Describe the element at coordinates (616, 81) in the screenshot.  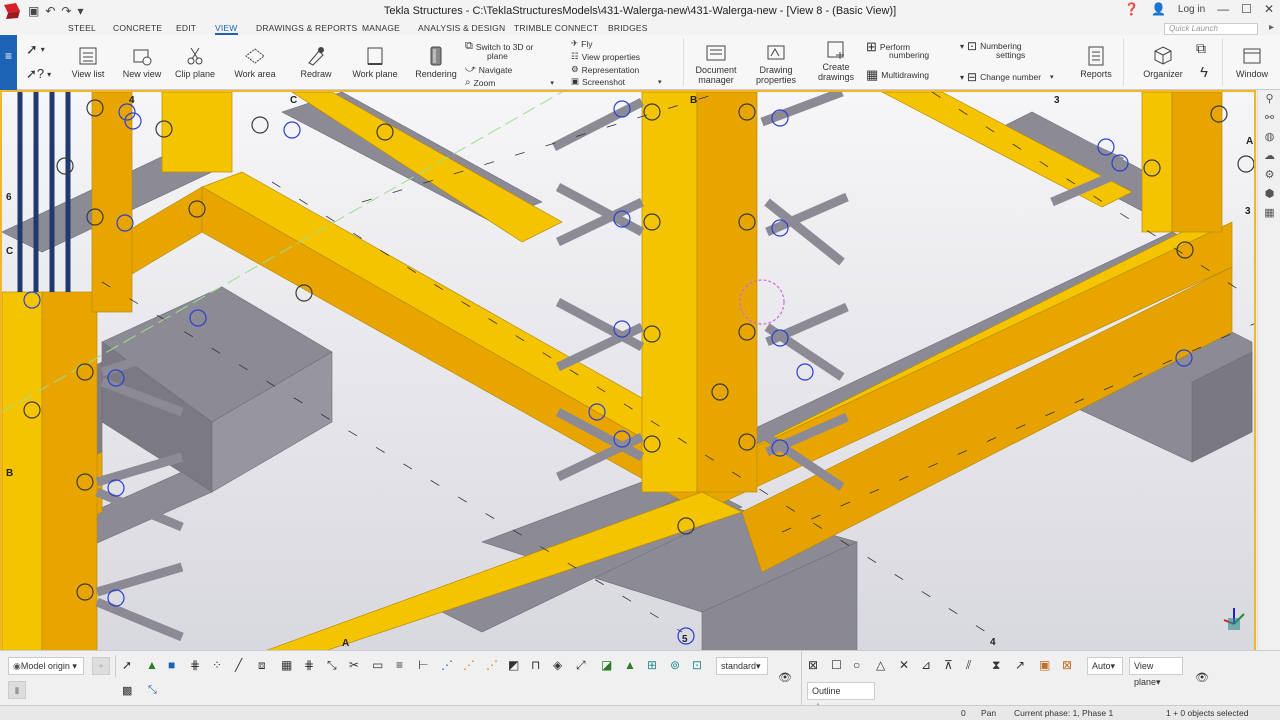
I see `screenshot-button: ▣ Screenshot ▾` at that location.